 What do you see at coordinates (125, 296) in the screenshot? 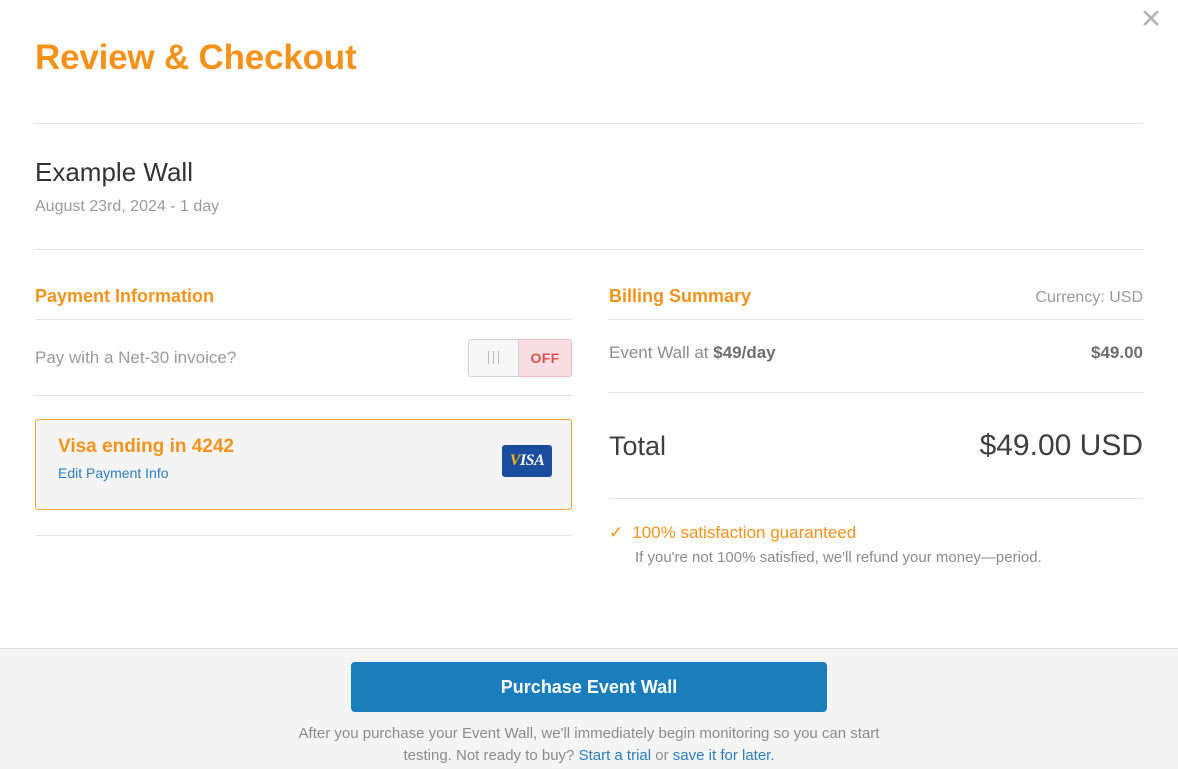
I see `payment-section-title: Payment Information` at bounding box center [125, 296].